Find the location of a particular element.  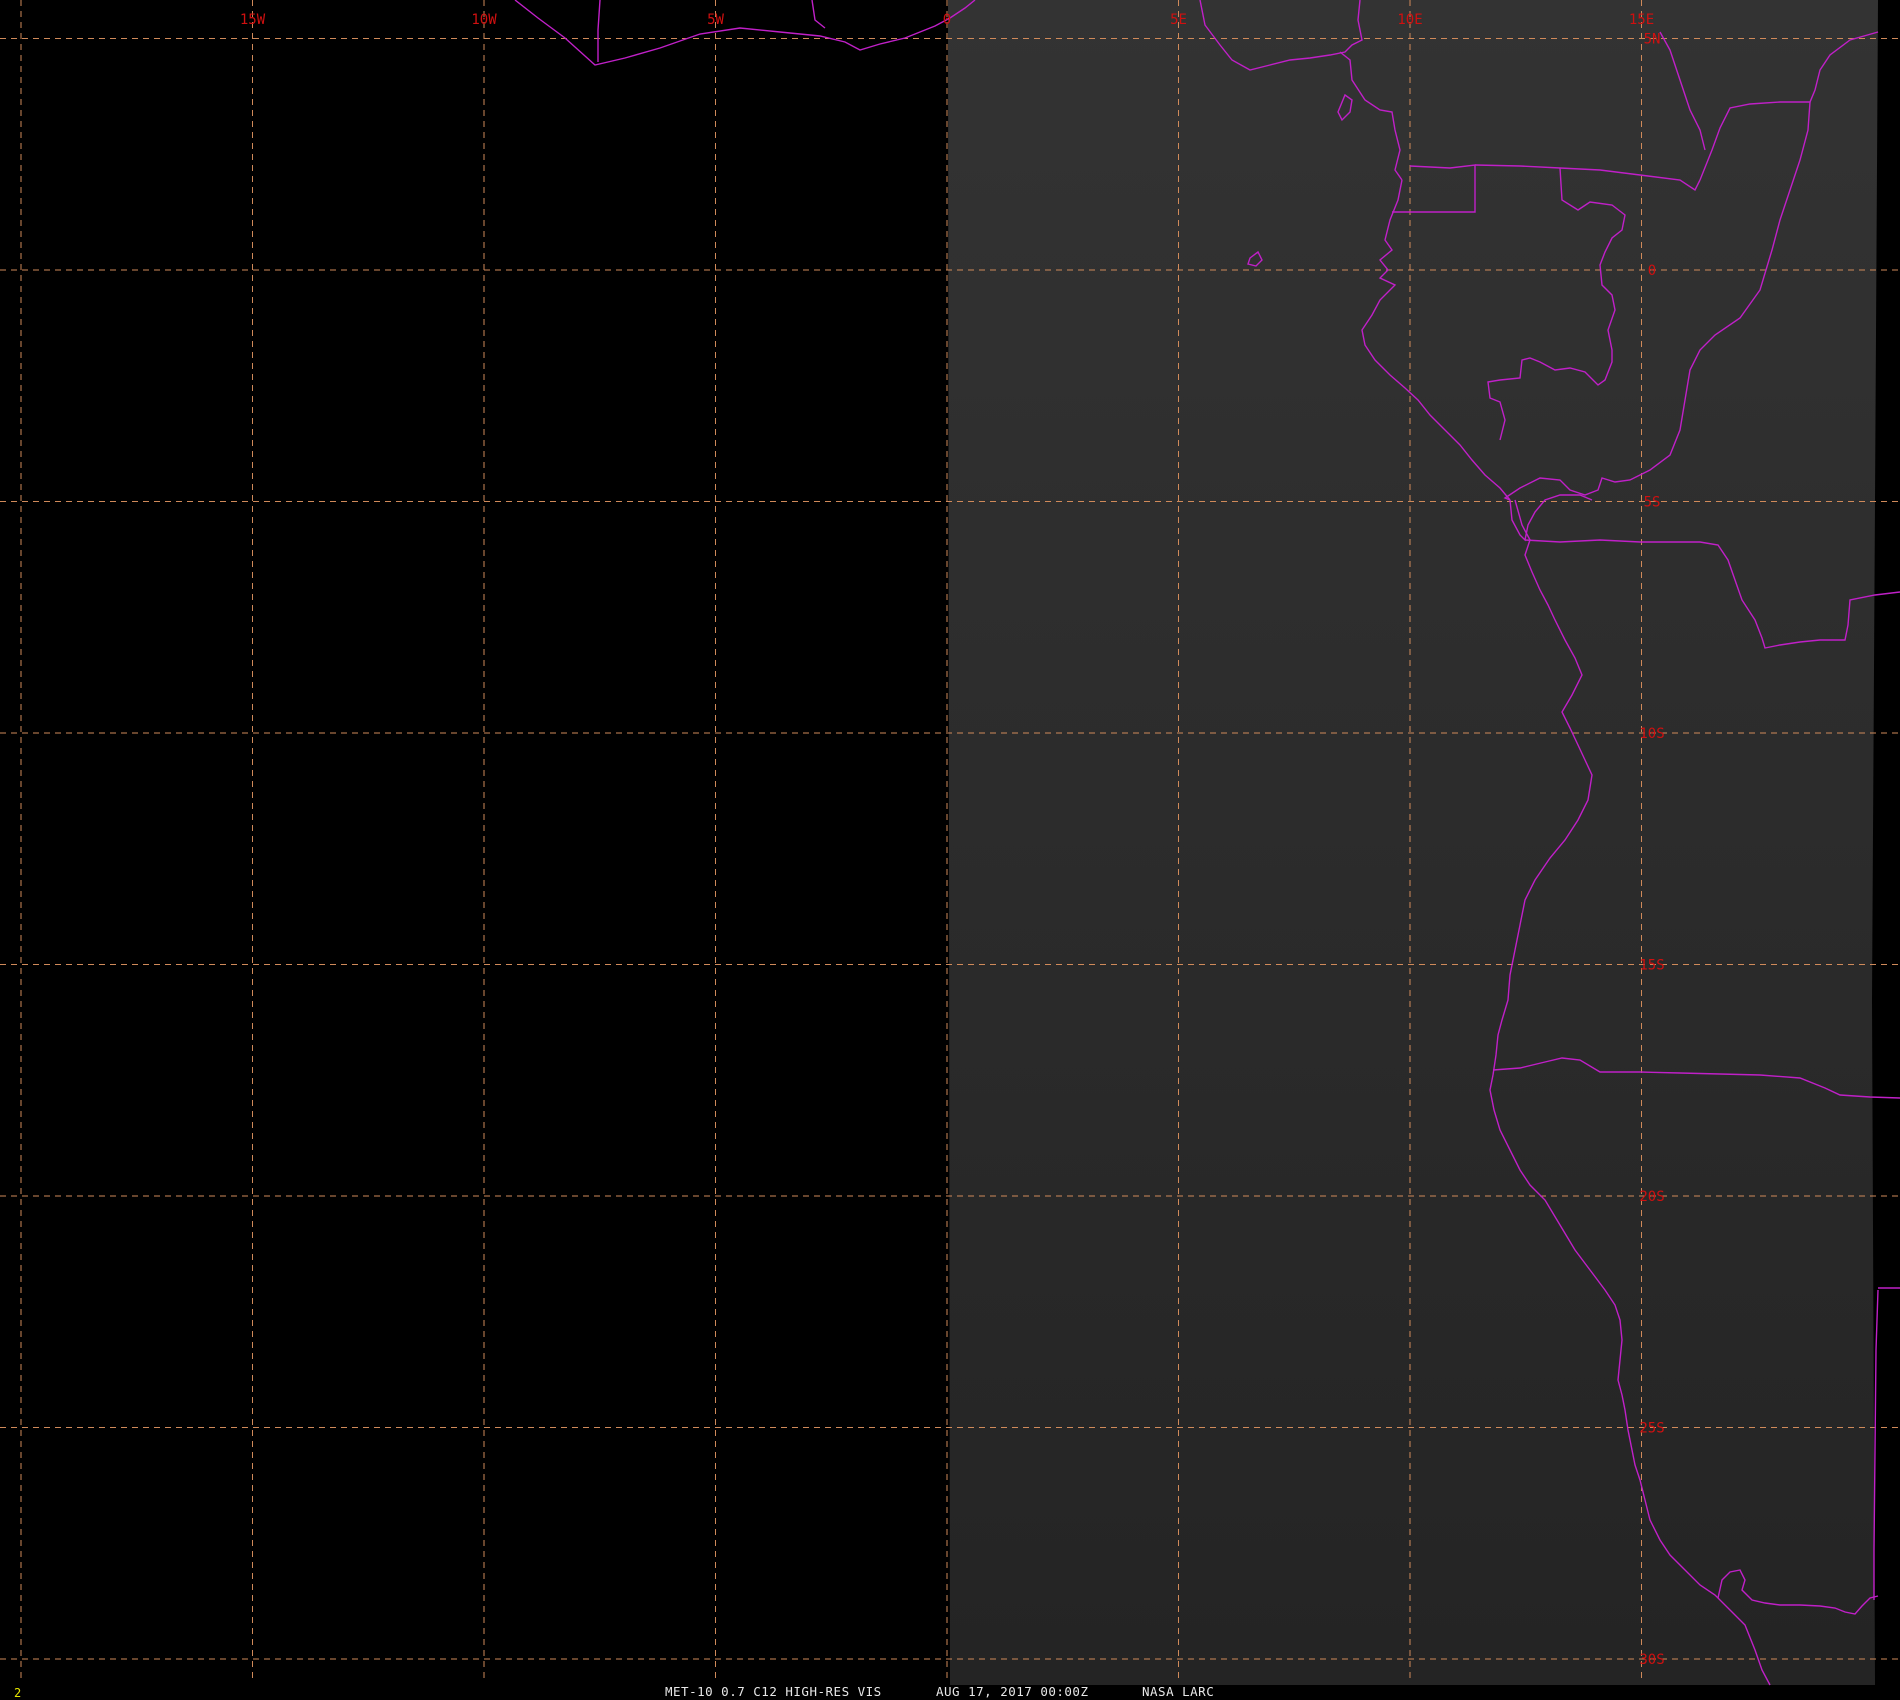

latitude-label: 0 is located at coordinates (1652, 271).